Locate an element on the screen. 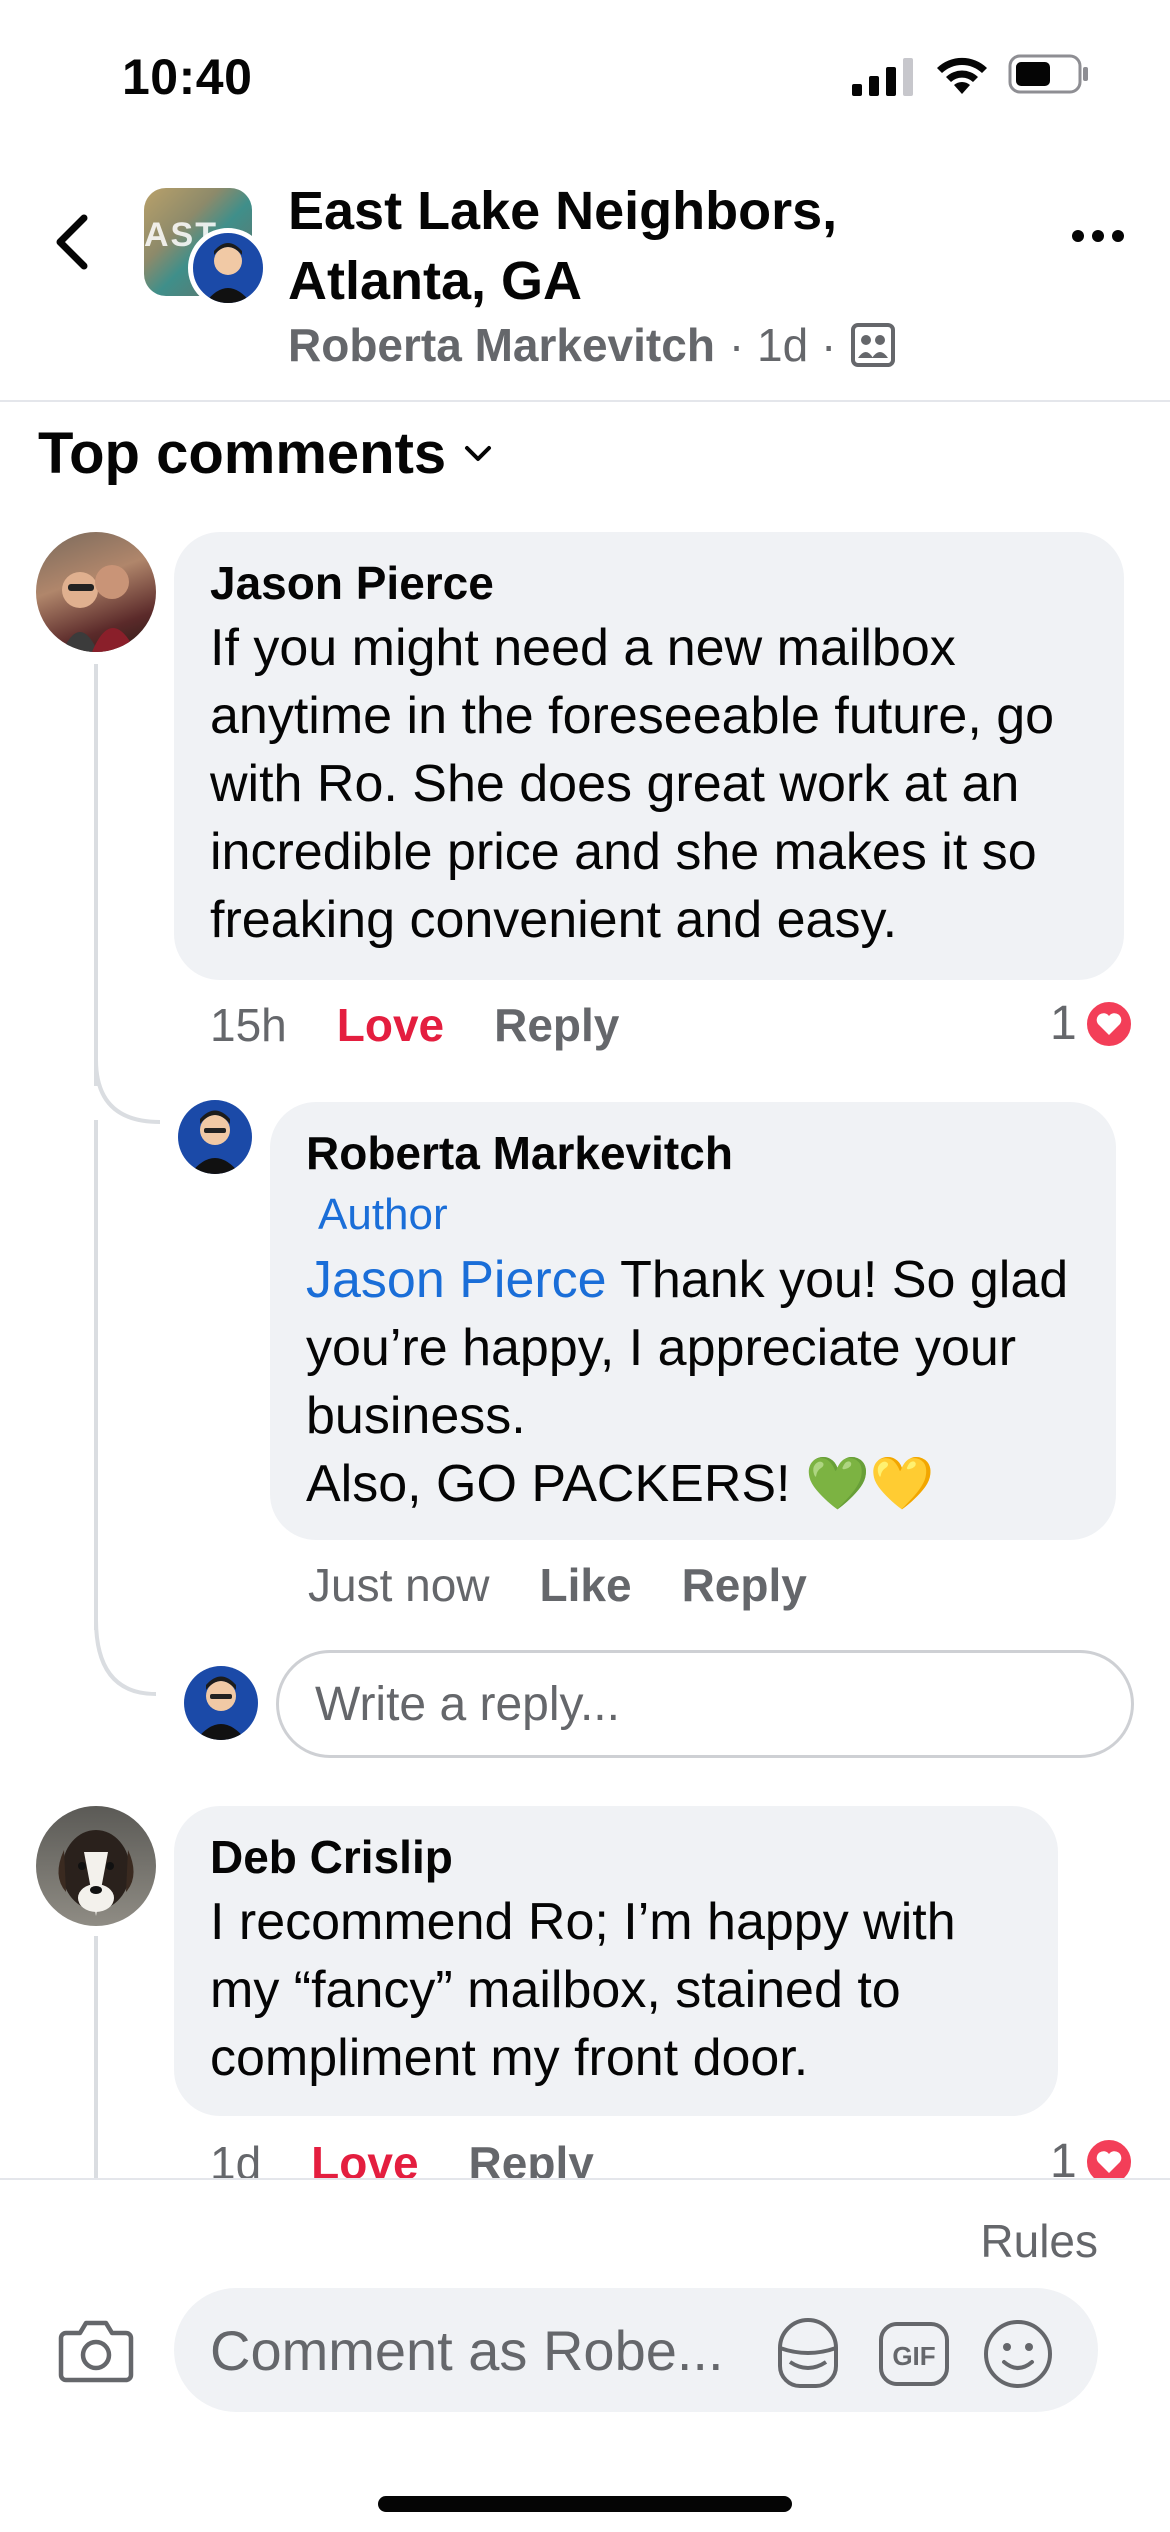 The width and height of the screenshot is (1170, 2532). gif-icon: GIF is located at coordinates (914, 2354).